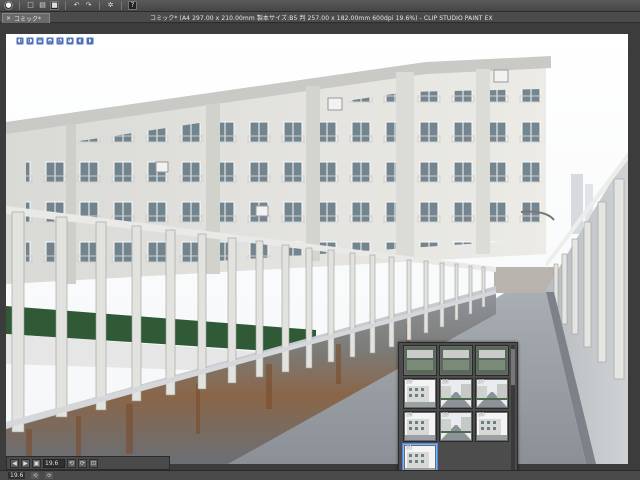 The height and width of the screenshot is (480, 640). I want to click on document-tab: × コミック*, so click(26, 18).